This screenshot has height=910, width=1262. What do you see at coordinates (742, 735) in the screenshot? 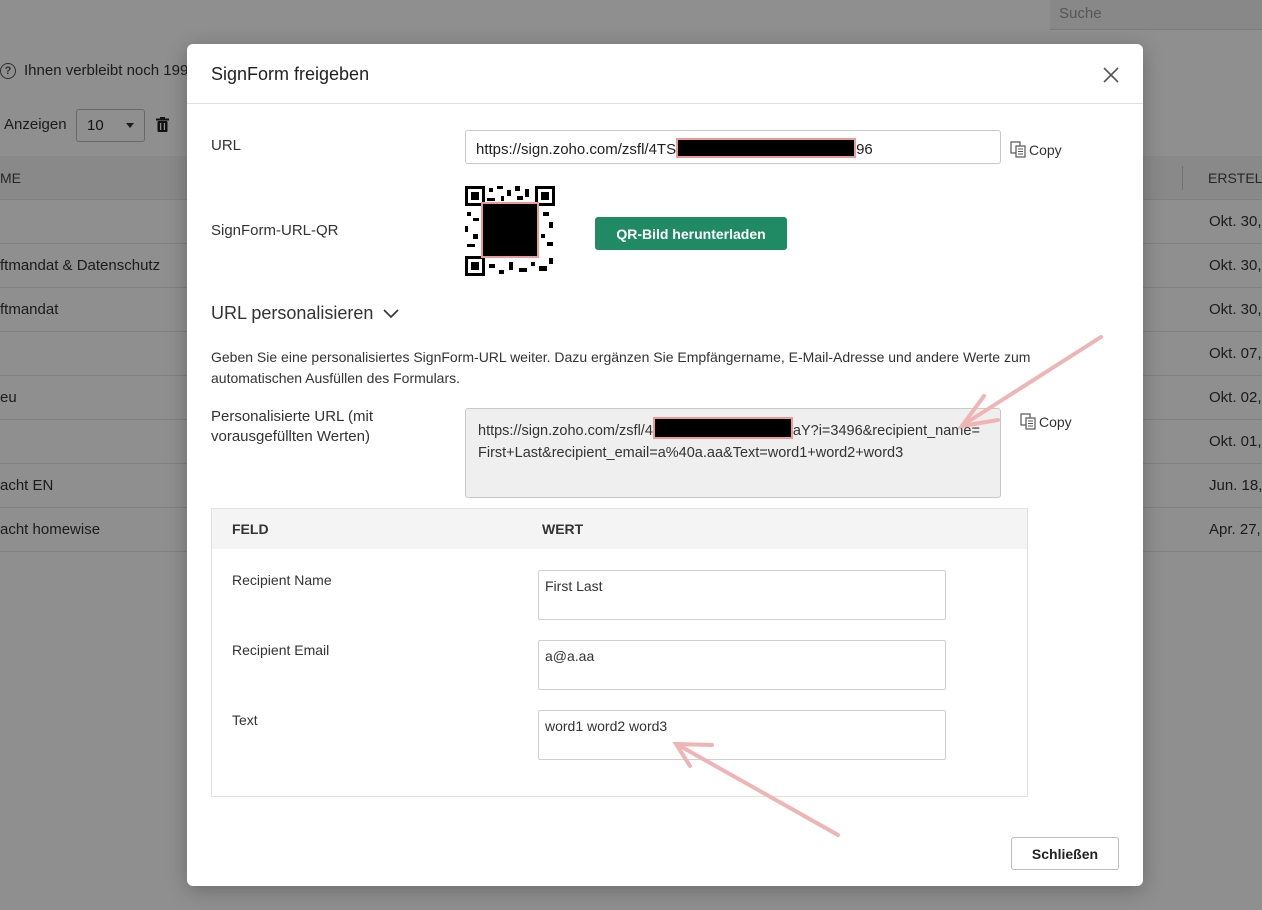
I see `text-input: word1 word2 word3` at bounding box center [742, 735].